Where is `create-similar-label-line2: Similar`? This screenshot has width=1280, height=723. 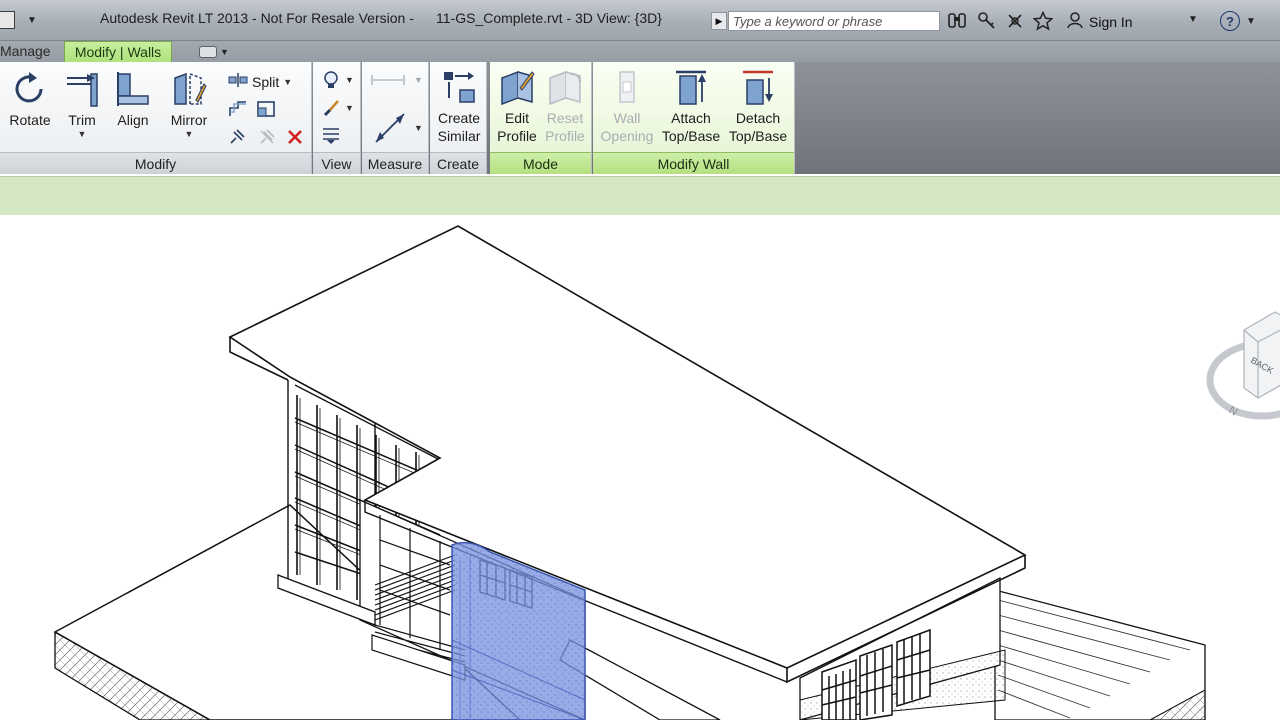 create-similar-label-line2: Similar is located at coordinates (459, 136).